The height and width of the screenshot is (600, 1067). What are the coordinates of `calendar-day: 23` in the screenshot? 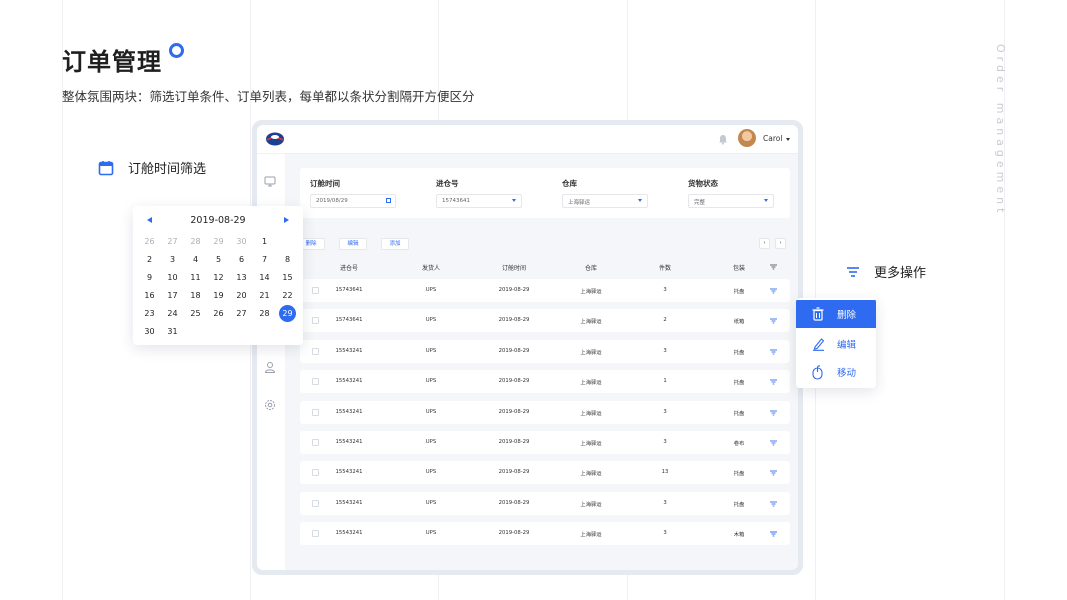 It's located at (149, 313).